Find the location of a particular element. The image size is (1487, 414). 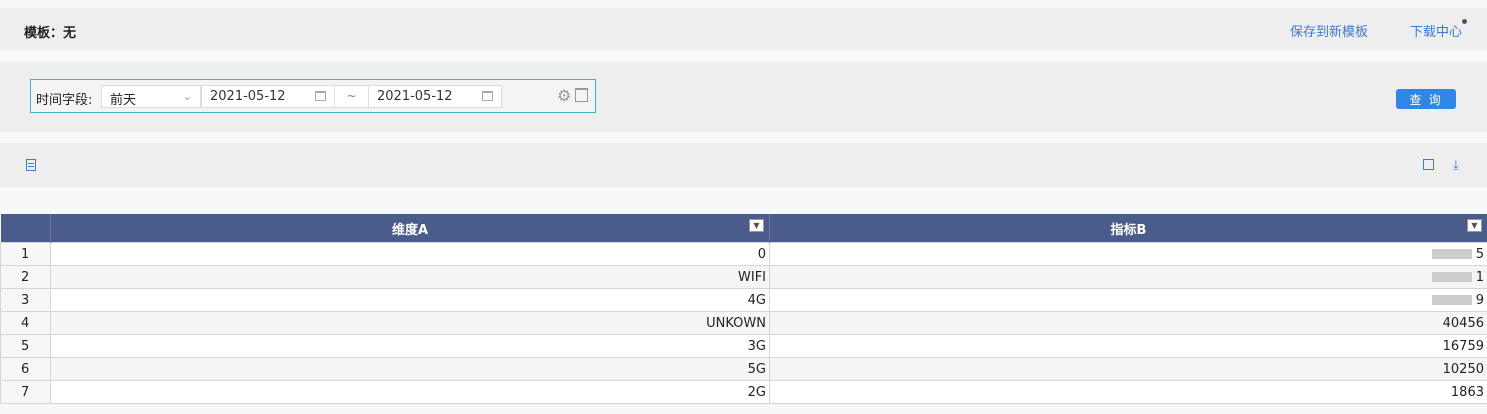

gear-icon: ⚙ is located at coordinates (564, 95).